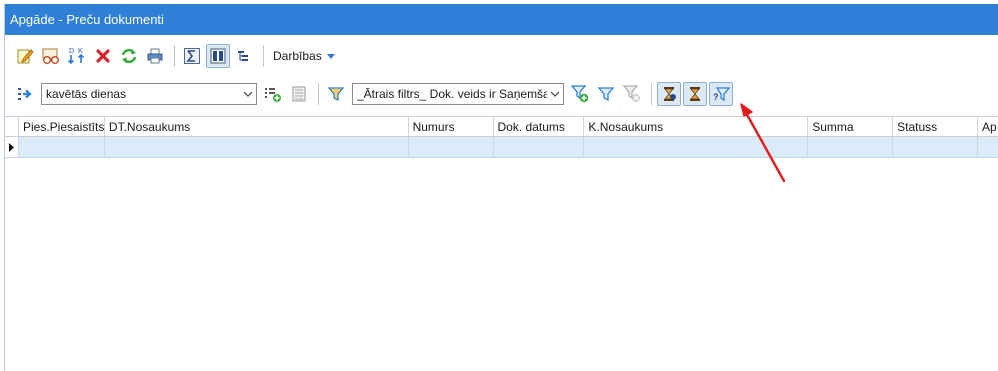 The width and height of the screenshot is (998, 371). I want to click on refresh-button, so click(129, 56).